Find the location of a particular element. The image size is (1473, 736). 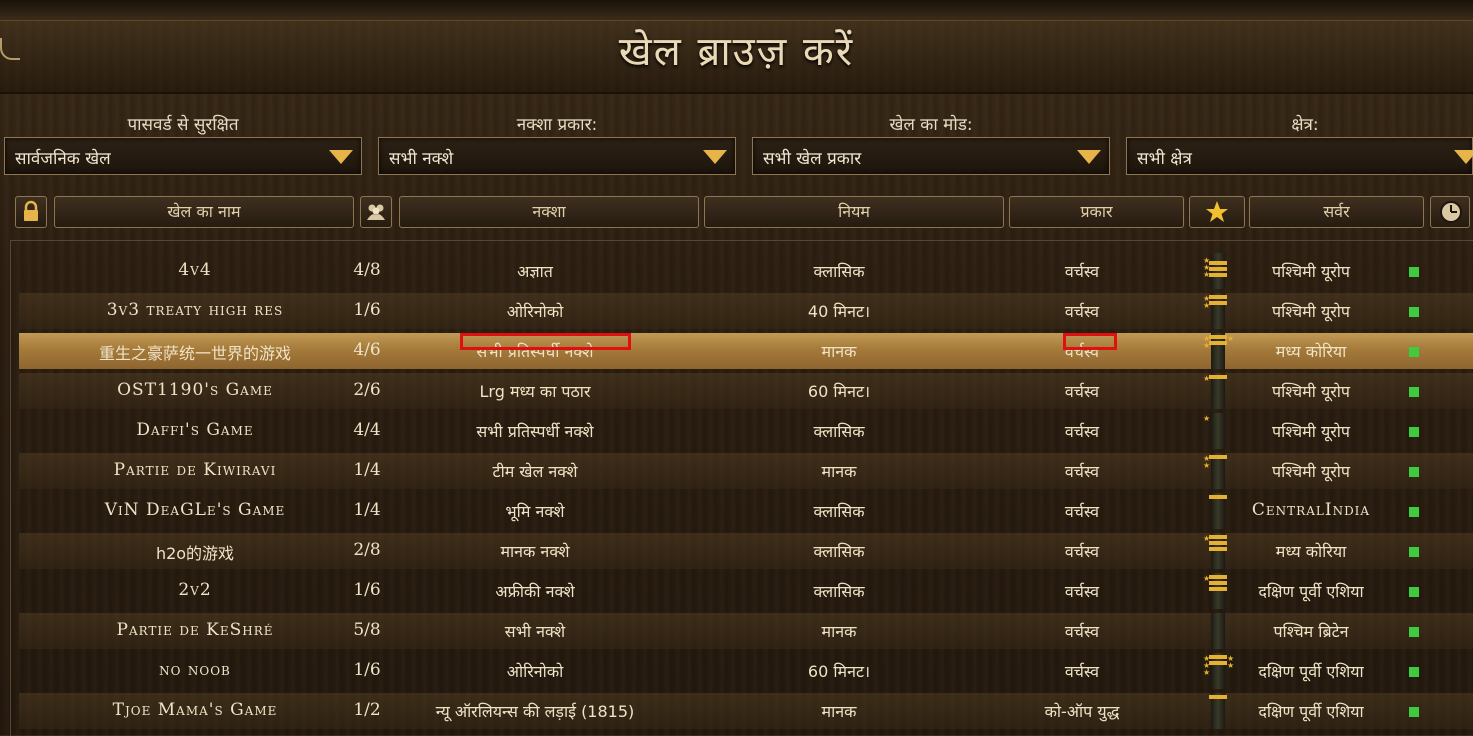

game-name: ViN DeaGLe's Game is located at coordinates (195, 510).